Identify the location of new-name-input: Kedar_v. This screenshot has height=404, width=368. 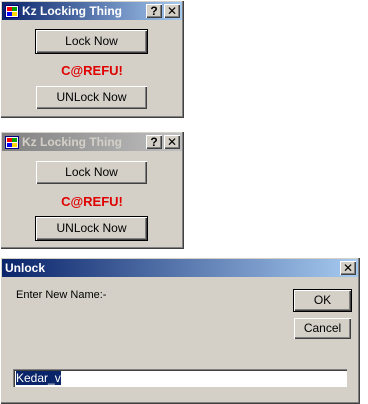
(180, 378).